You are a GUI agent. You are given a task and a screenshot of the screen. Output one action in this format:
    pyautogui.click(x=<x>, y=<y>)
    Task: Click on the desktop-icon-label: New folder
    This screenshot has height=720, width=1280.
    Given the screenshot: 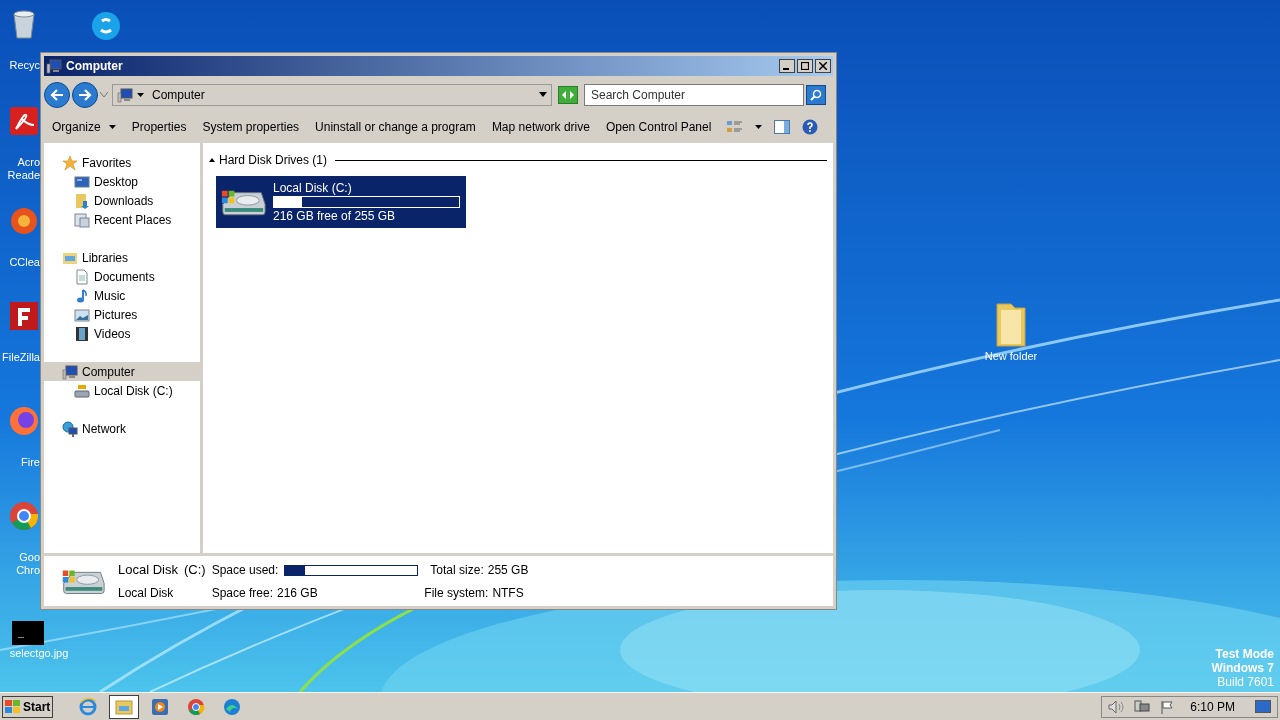 What is the action you would take?
    pyautogui.click(x=1011, y=356)
    